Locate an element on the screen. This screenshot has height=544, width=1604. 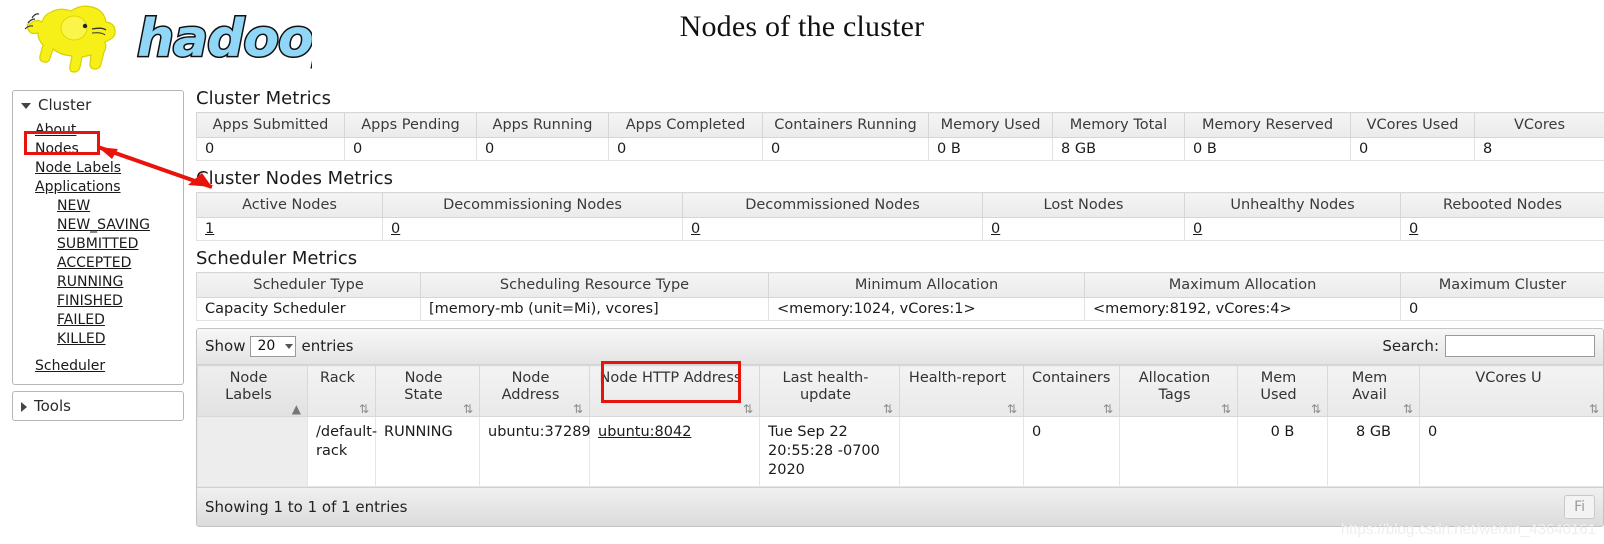
val-apps-running: 0 is located at coordinates (542, 149).